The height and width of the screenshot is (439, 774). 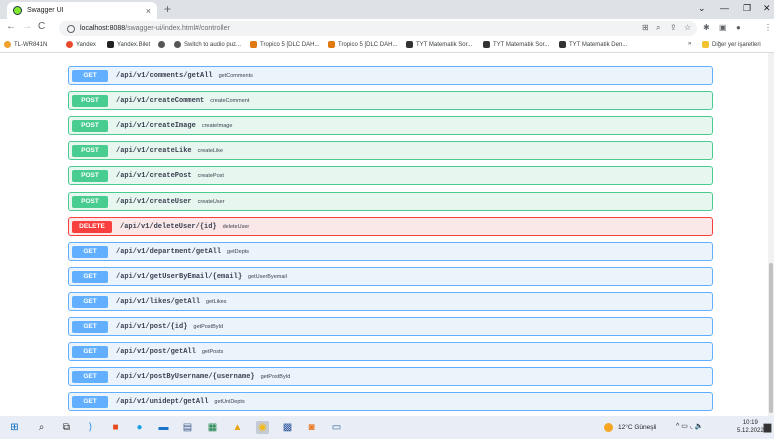 What do you see at coordinates (390, 75) in the screenshot?
I see `operation-get-row: GET/api/v1/comments/getAll getComments` at bounding box center [390, 75].